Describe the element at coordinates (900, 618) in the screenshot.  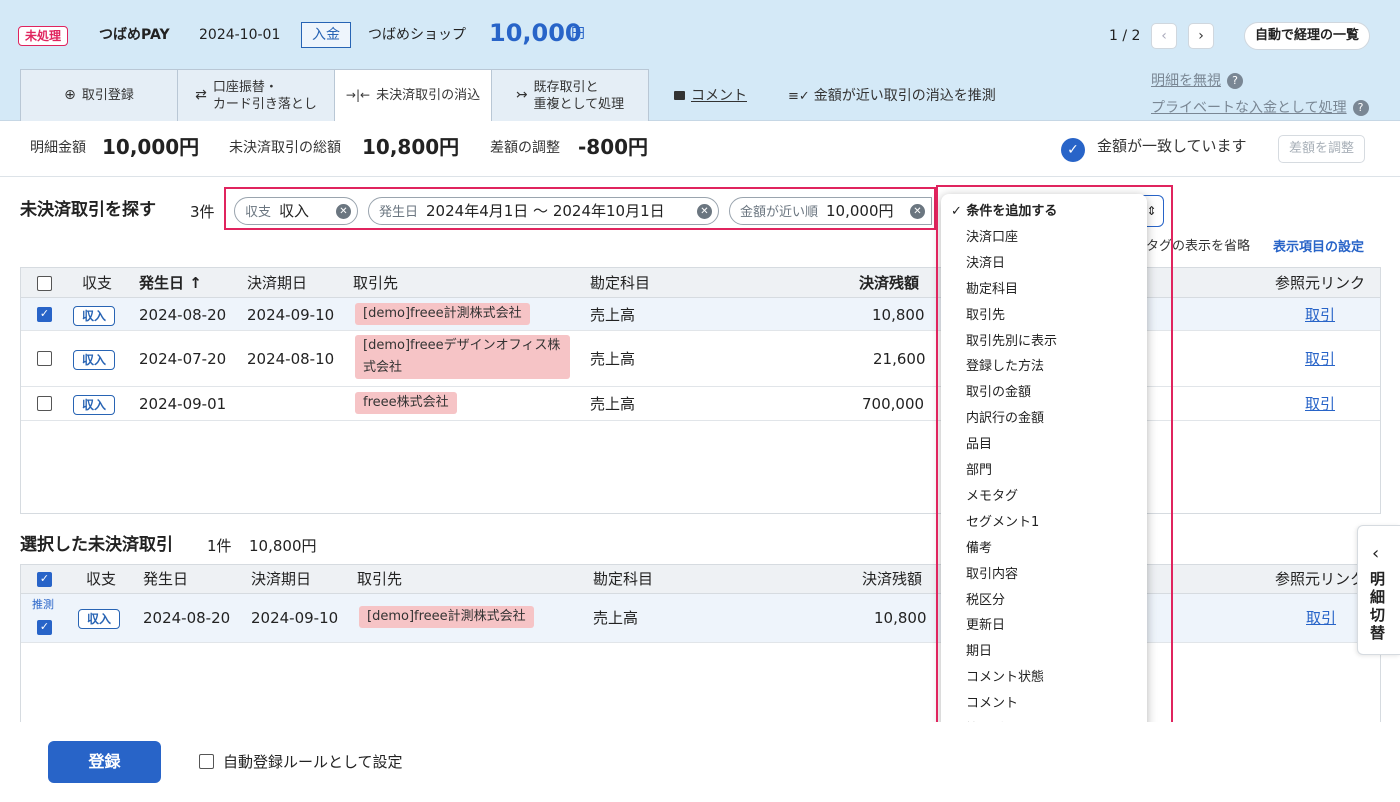
I see `row-amount: 10,800` at that location.